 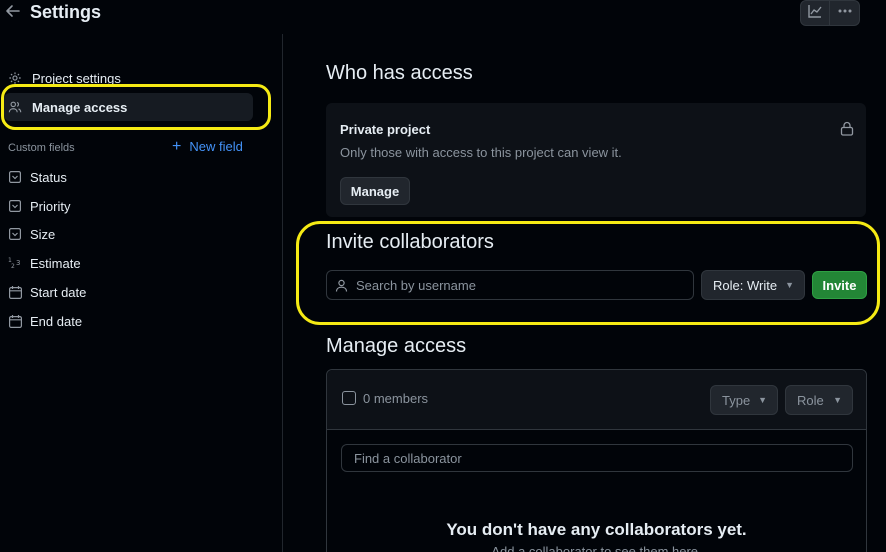 I want to click on field-status: Status, so click(x=37, y=177).